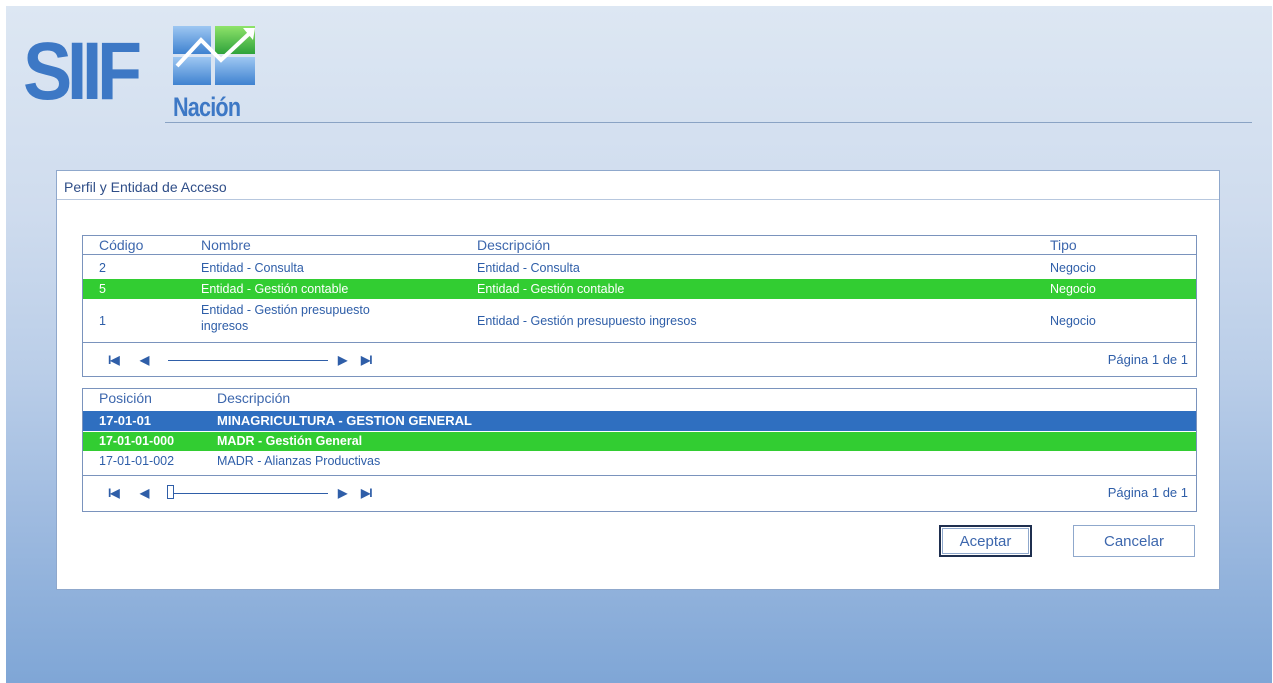  Describe the element at coordinates (121, 245) in the screenshot. I see `col-codigo: Código` at that location.